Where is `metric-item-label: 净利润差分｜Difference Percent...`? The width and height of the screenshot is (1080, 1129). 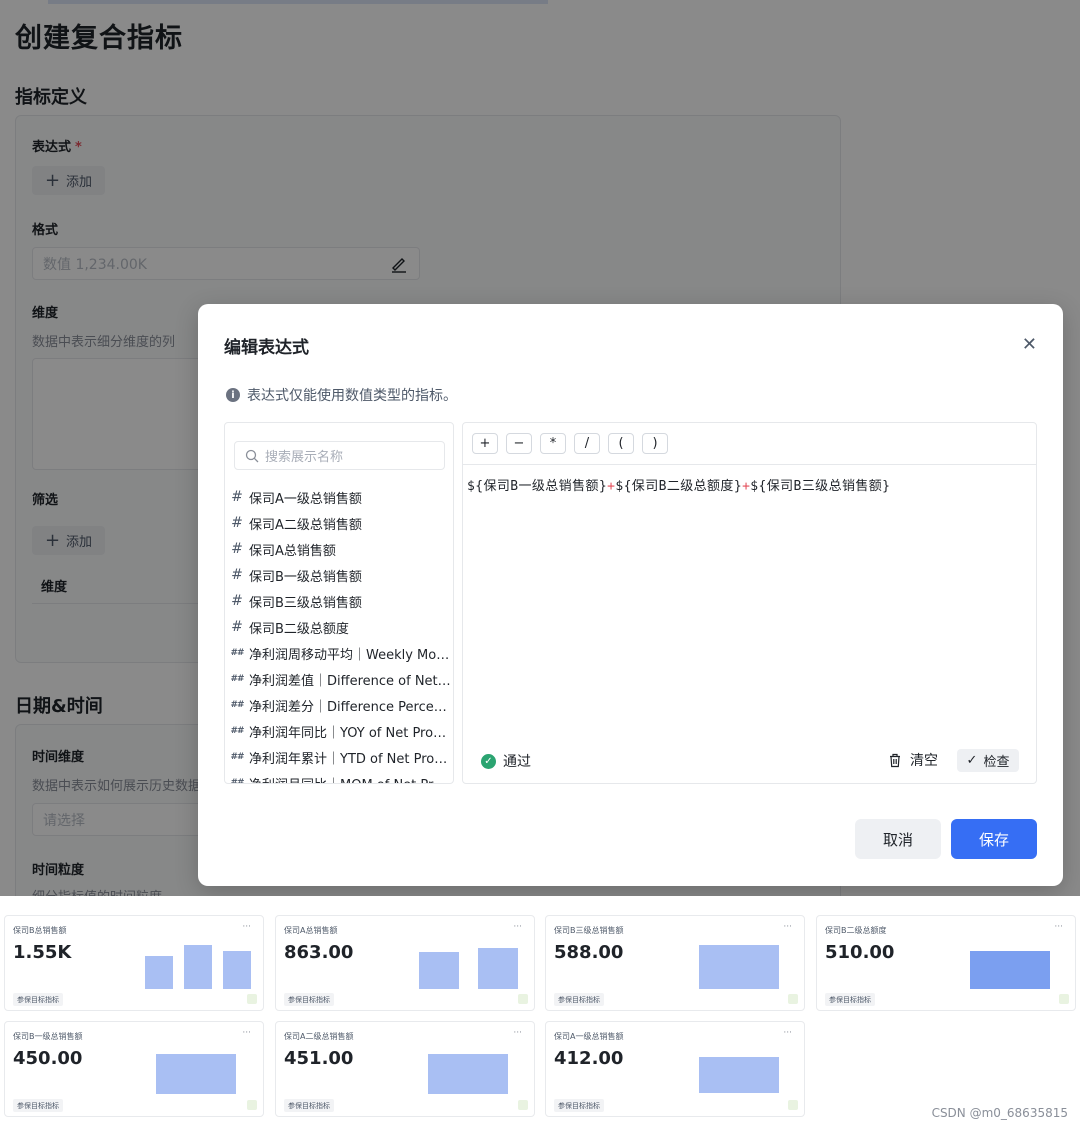
metric-item-label: 净利润差分｜Difference Percent... is located at coordinates (350, 707).